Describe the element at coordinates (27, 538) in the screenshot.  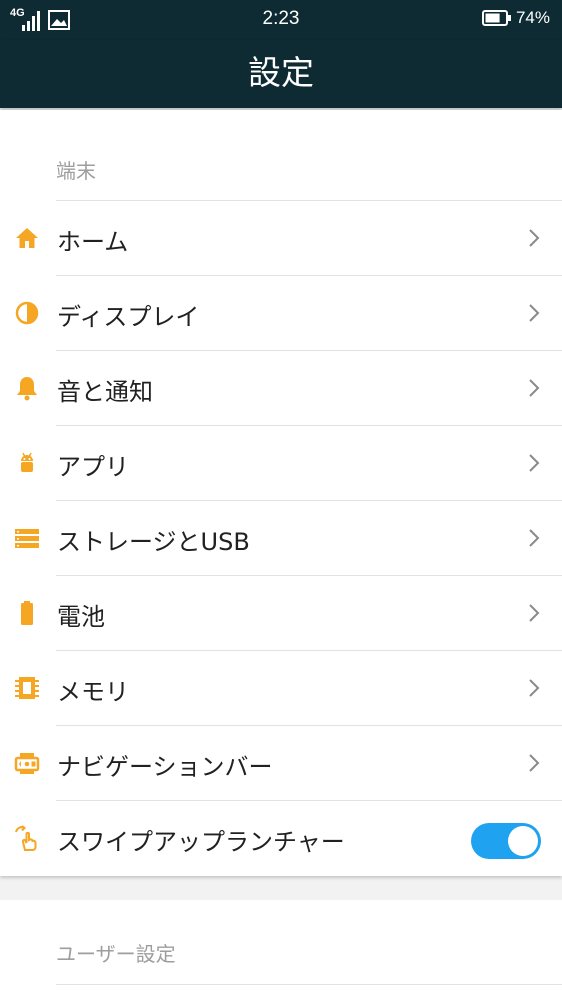
I see `storage-icon` at that location.